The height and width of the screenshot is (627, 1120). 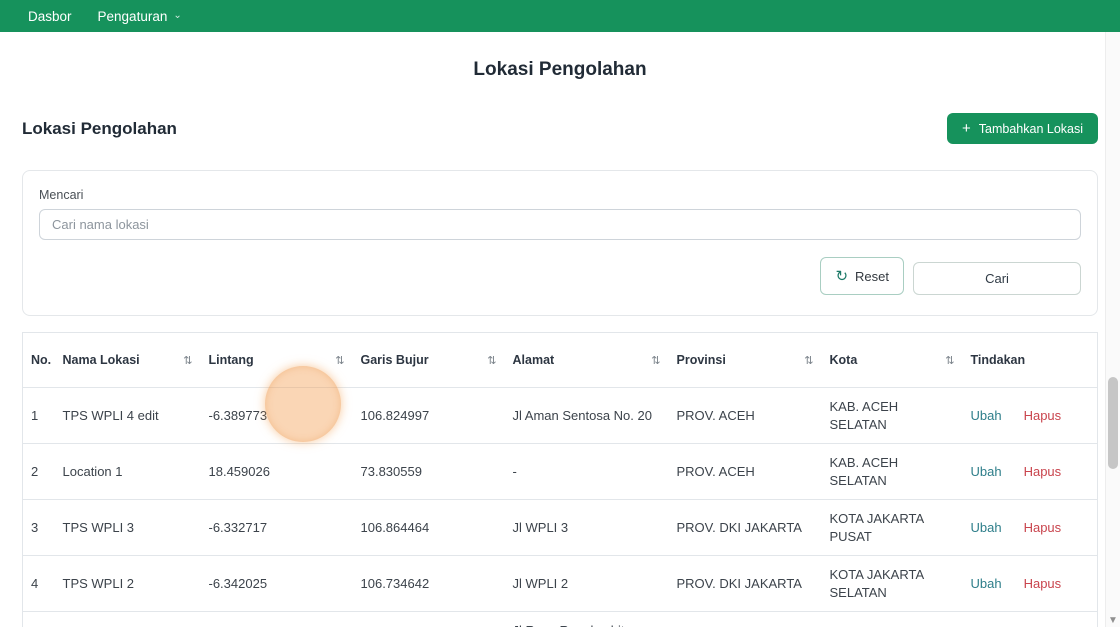 I want to click on cell-nama: TPS WPLI 4 edit, so click(x=127, y=415).